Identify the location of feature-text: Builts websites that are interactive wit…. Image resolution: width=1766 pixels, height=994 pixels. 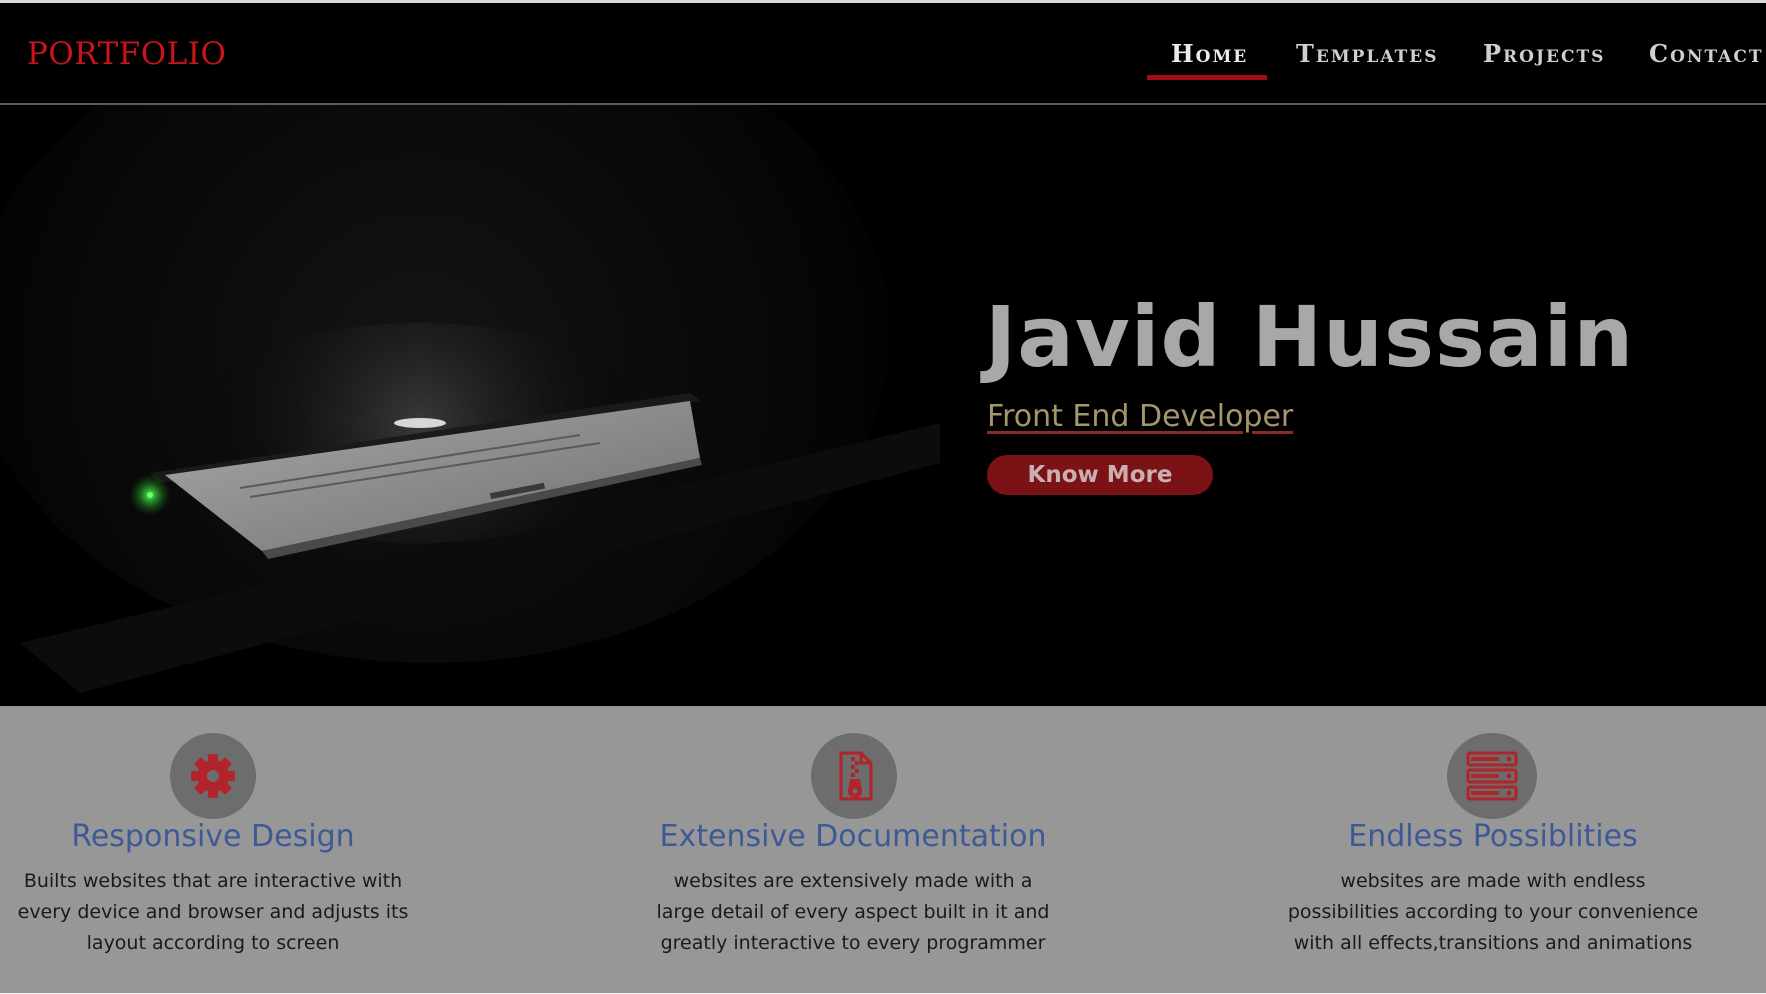
(213, 912).